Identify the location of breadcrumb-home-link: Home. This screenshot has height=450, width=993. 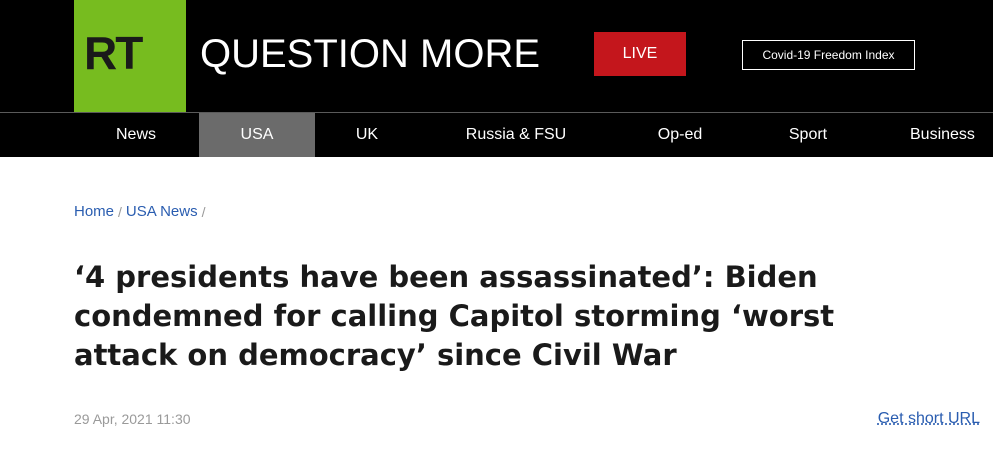
(94, 211).